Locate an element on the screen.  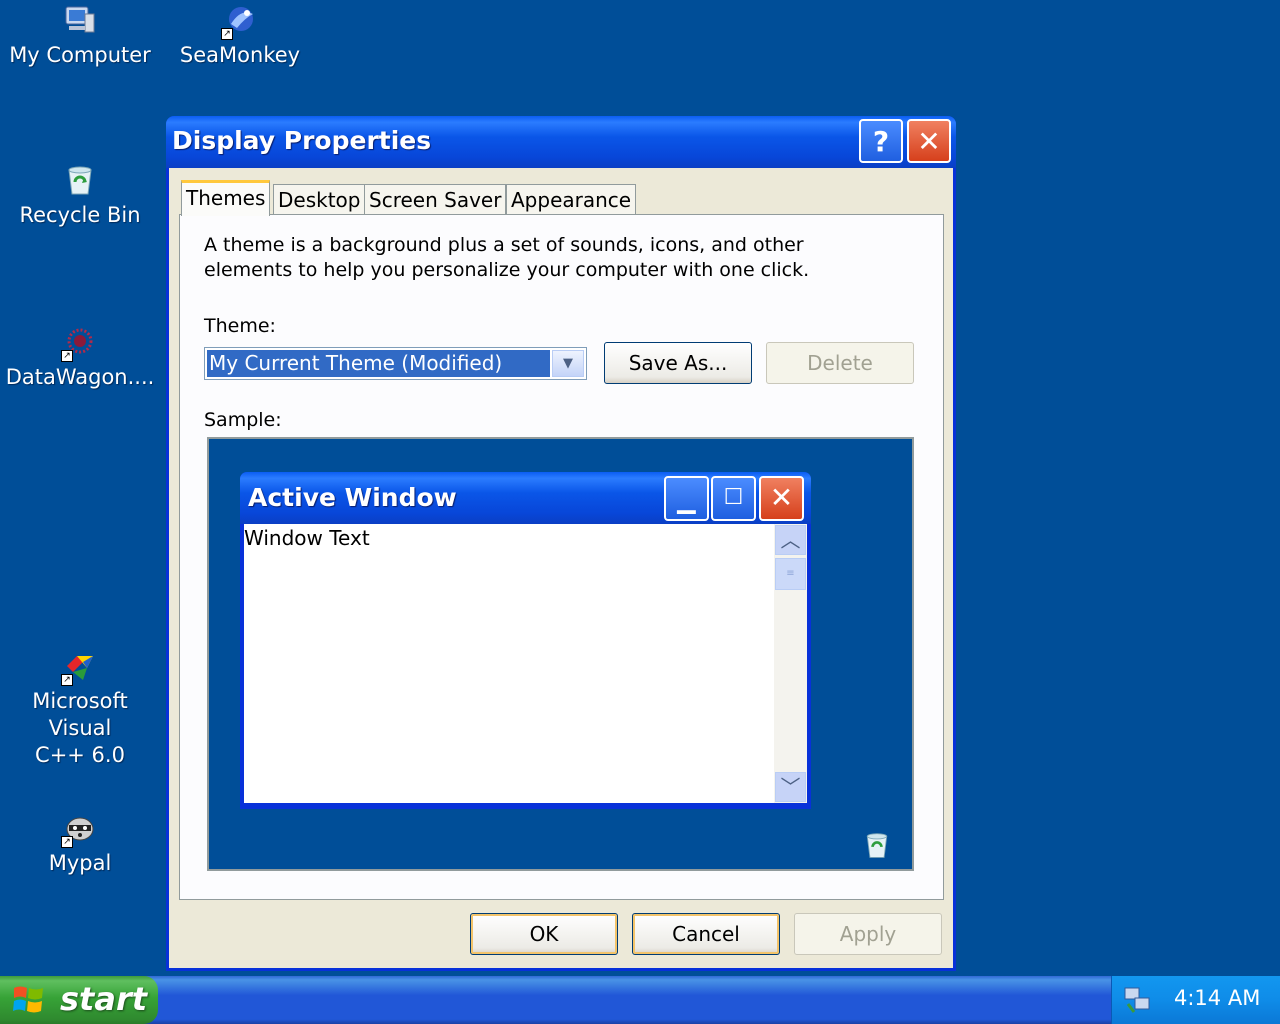
scroll-down-icon: ﹀ is located at coordinates (790, 787).